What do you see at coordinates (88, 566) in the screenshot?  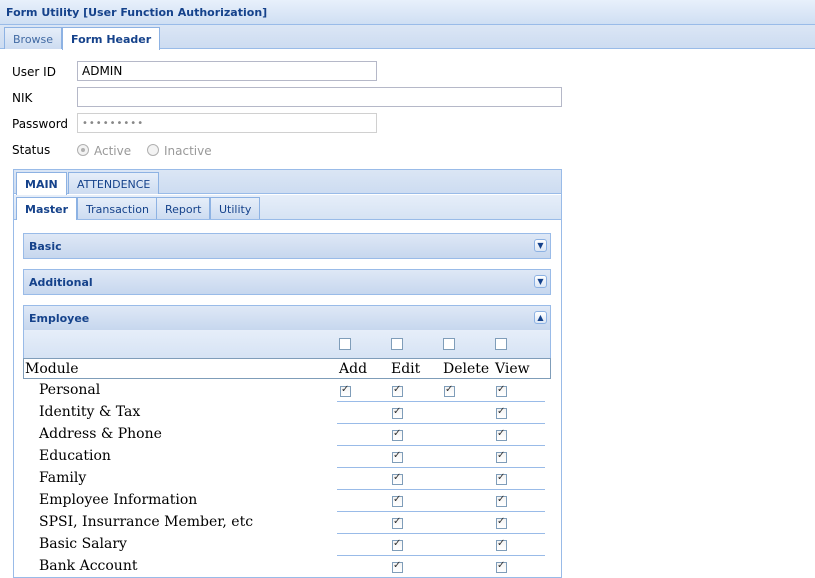 I see `module-name: Bank Account` at bounding box center [88, 566].